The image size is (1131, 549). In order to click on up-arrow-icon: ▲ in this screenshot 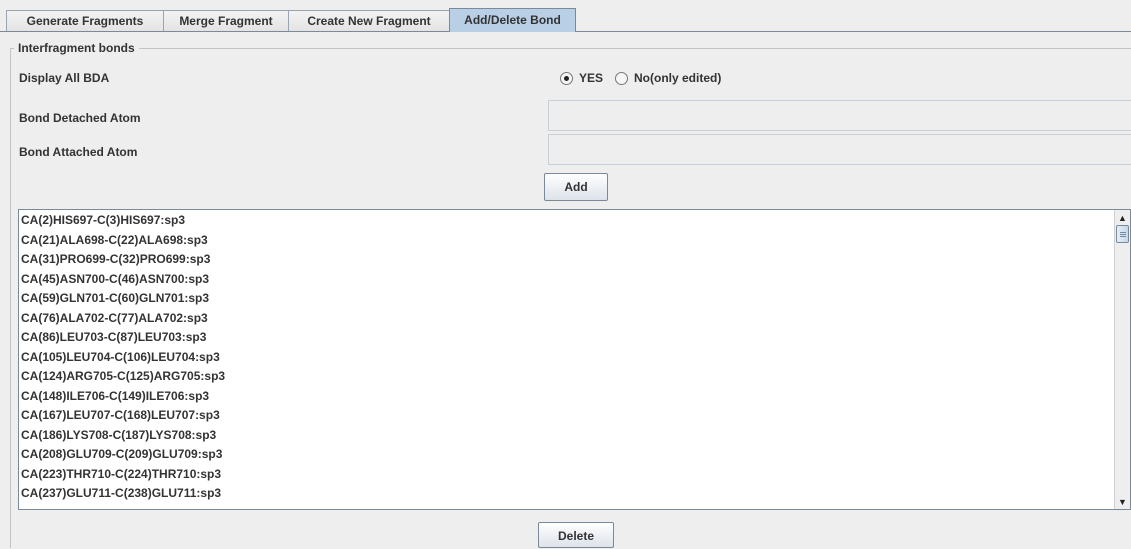, I will do `click(1122, 217)`.